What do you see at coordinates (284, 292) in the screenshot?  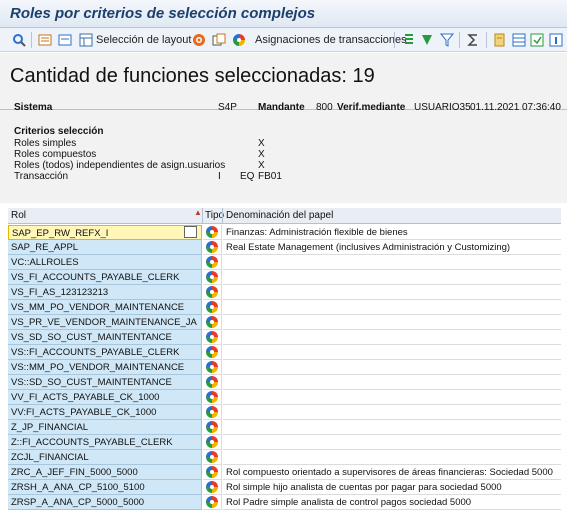 I see `table-row: VS_FI_AS_123123213` at bounding box center [284, 292].